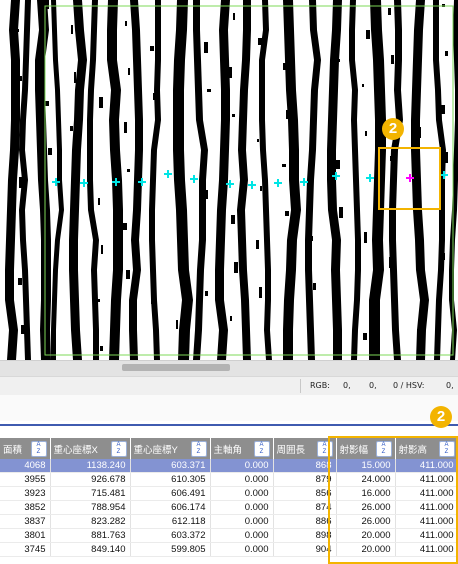 This screenshot has height=564, width=458. I want to click on column-header-area: 面積 A Z, so click(25, 448).